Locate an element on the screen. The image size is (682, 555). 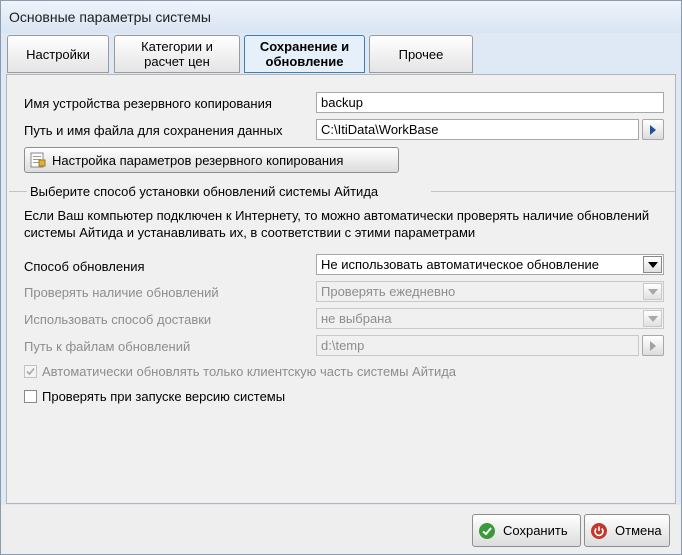
update-path-browse-button is located at coordinates (653, 345).